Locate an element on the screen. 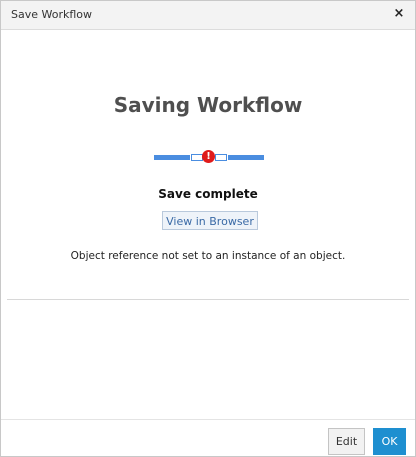  page-title: Saving Workflow is located at coordinates (208, 105).